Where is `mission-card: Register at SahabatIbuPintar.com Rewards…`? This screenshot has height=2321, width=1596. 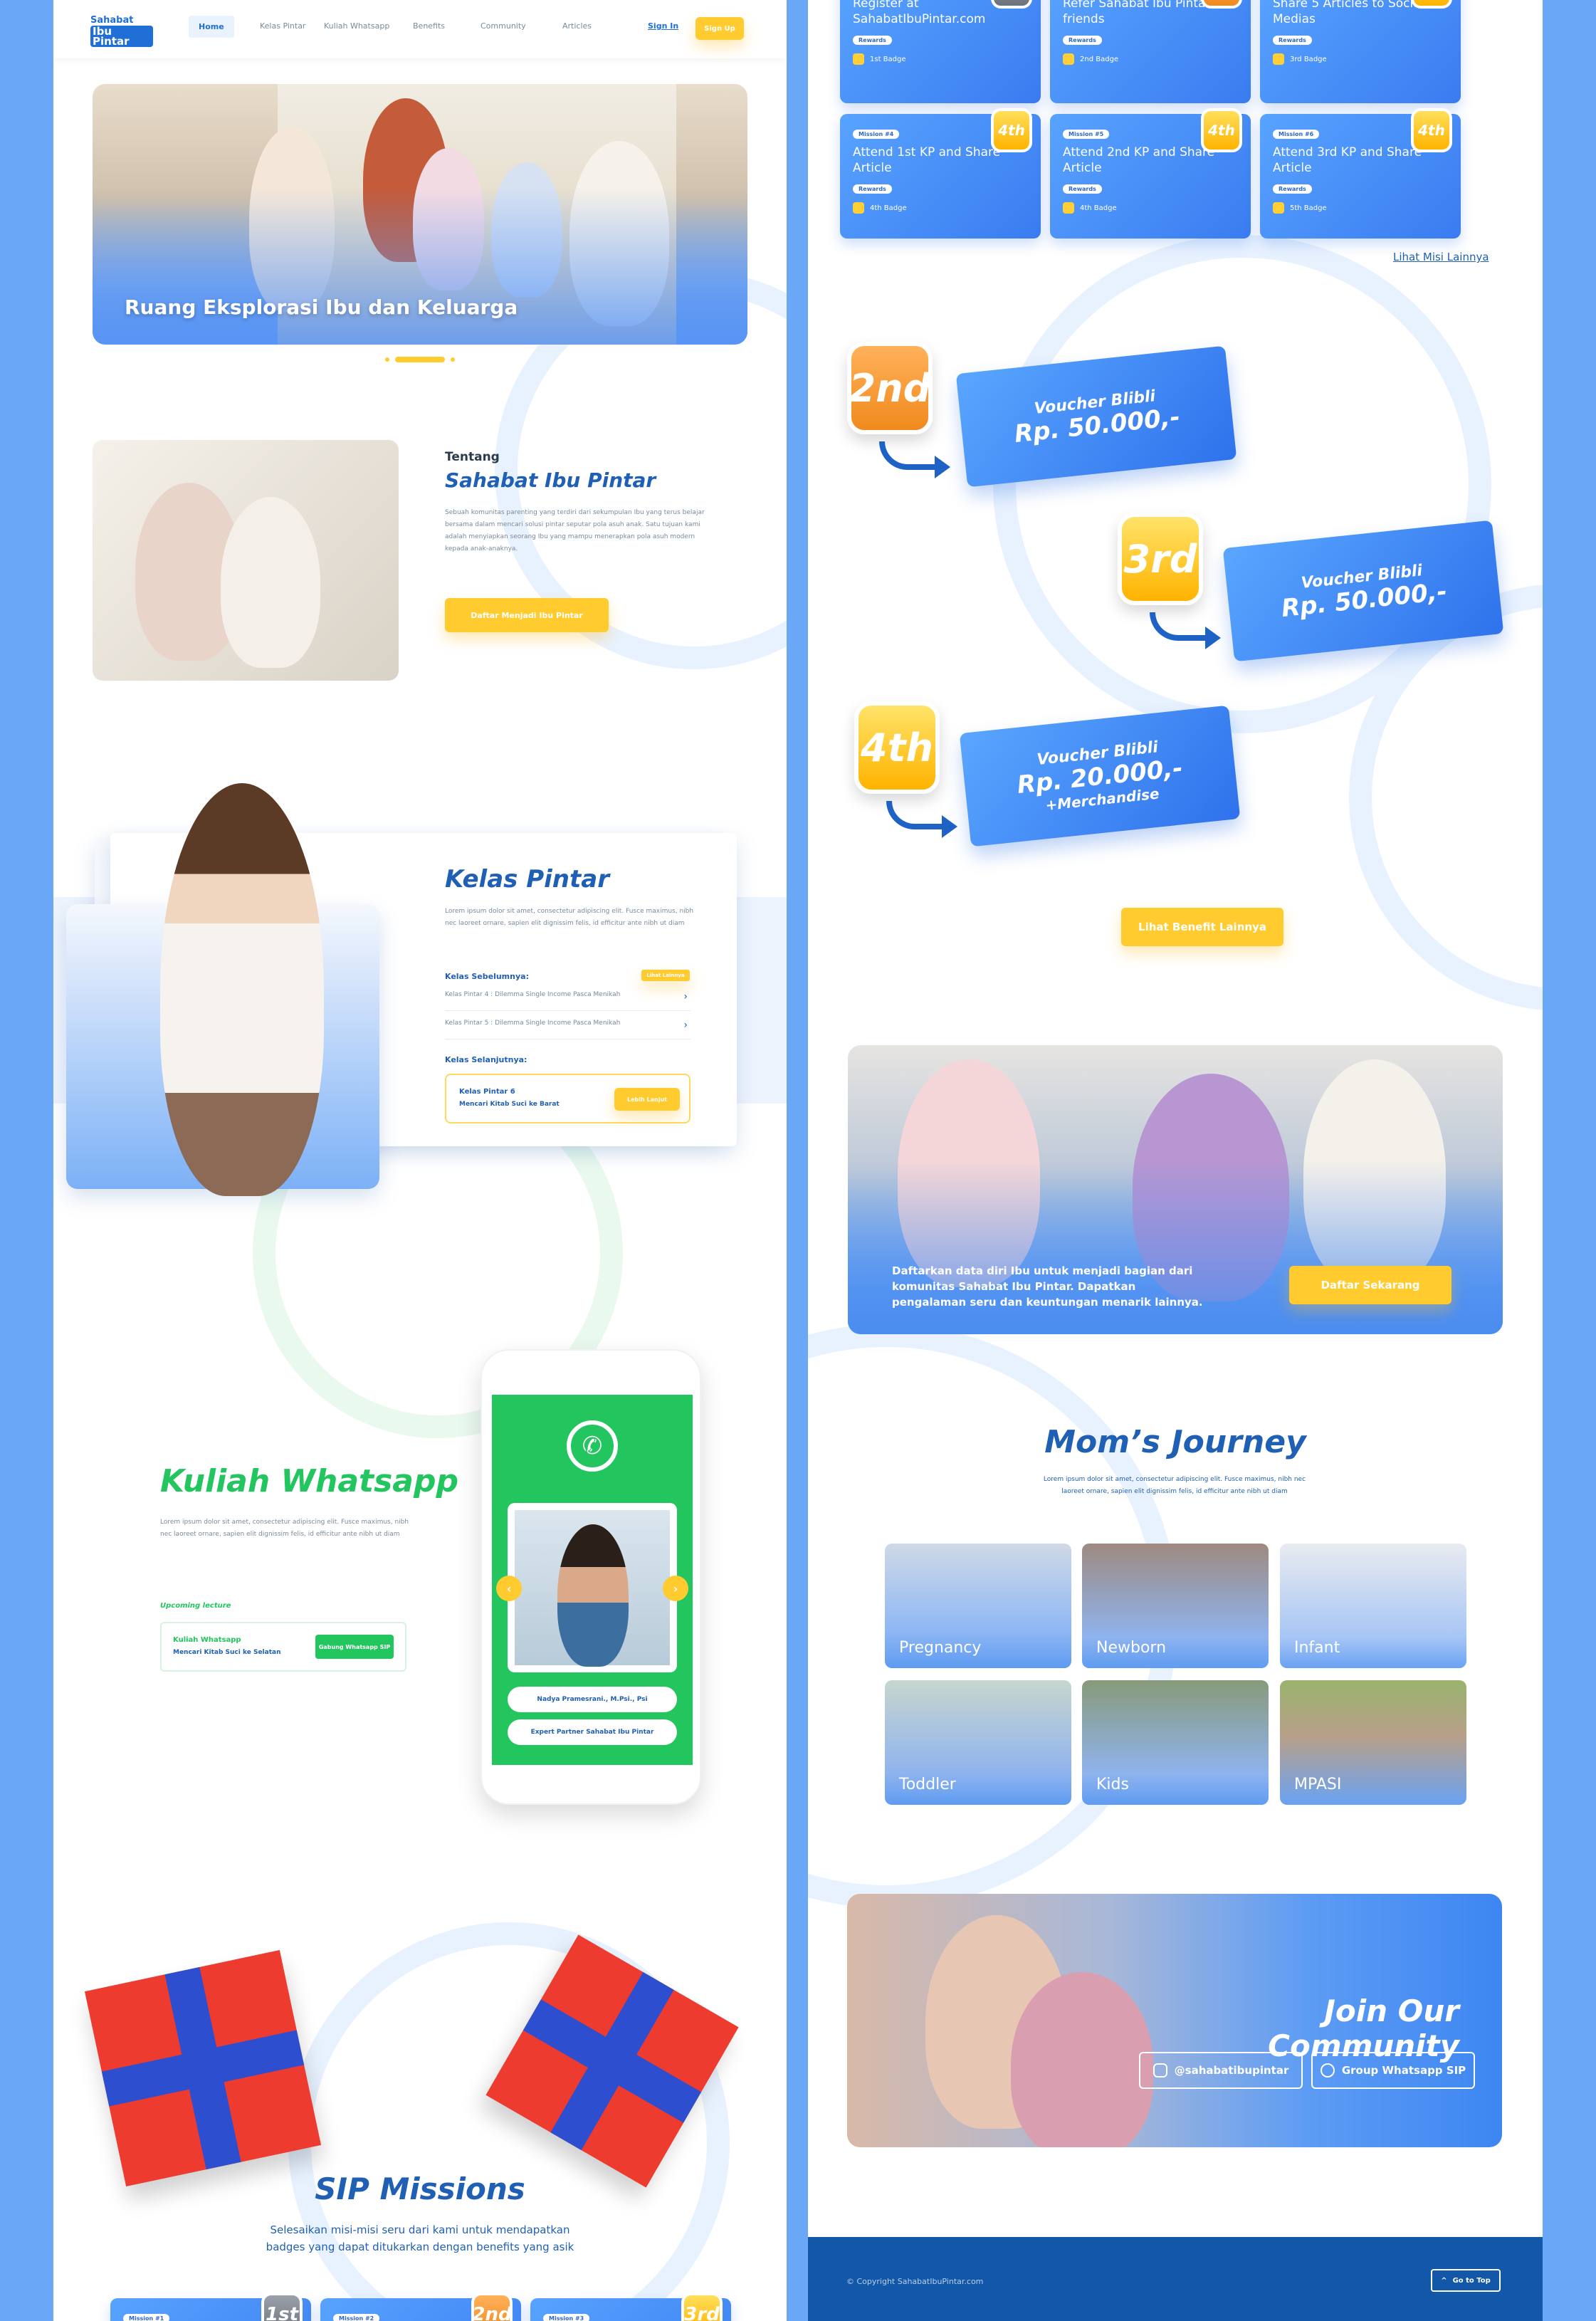
mission-card: Register at SahabatIbuPintar.com Rewards… is located at coordinates (940, 52).